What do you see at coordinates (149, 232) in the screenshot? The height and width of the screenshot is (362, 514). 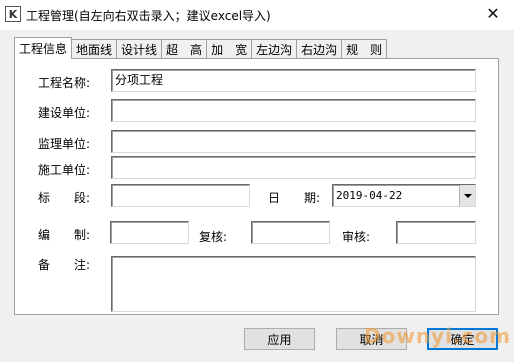 I see `compiler-field` at bounding box center [149, 232].